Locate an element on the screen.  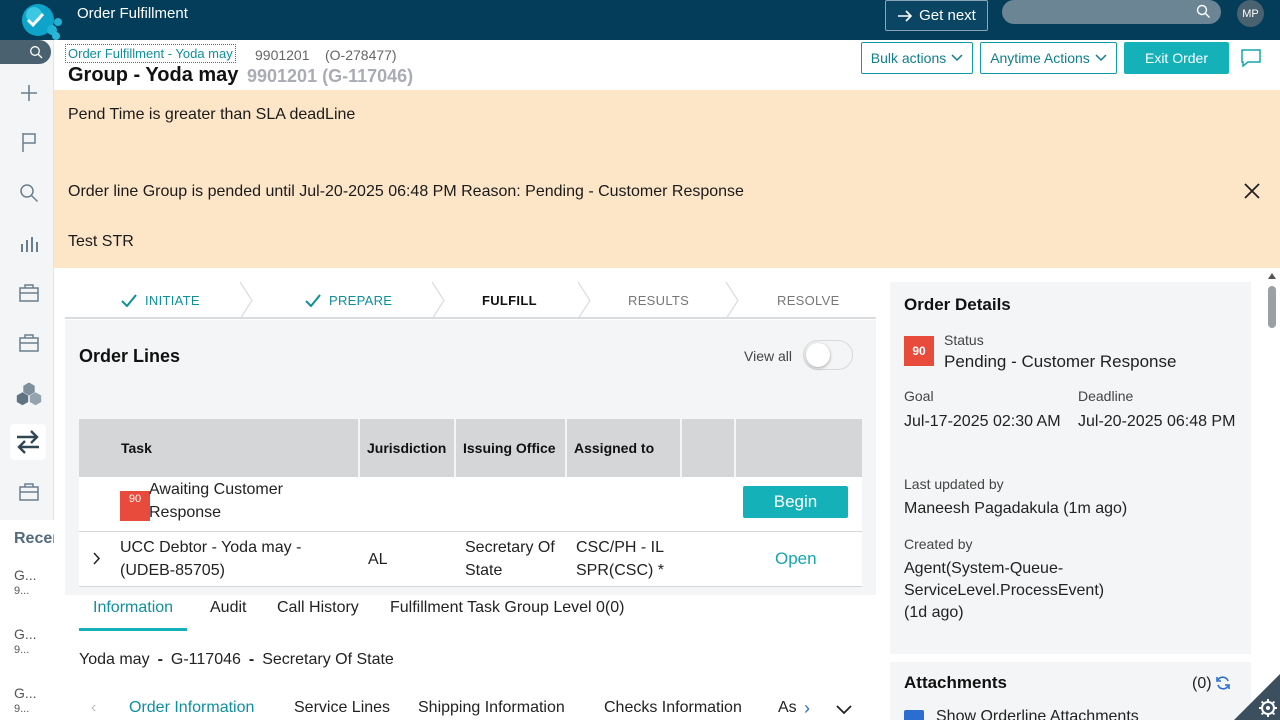
show-orderline-attachments-checkbox is located at coordinates (914, 715).